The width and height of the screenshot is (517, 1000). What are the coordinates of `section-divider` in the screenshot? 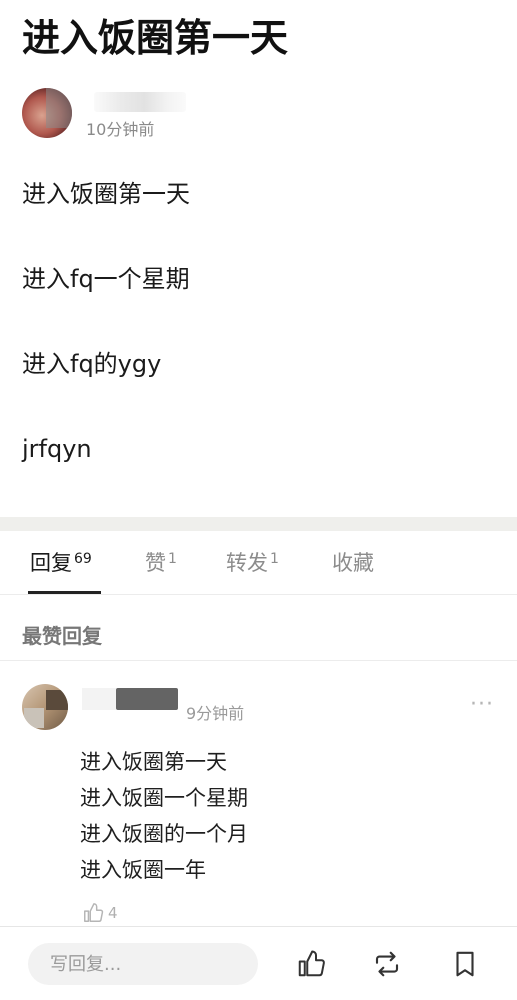 It's located at (258, 524).